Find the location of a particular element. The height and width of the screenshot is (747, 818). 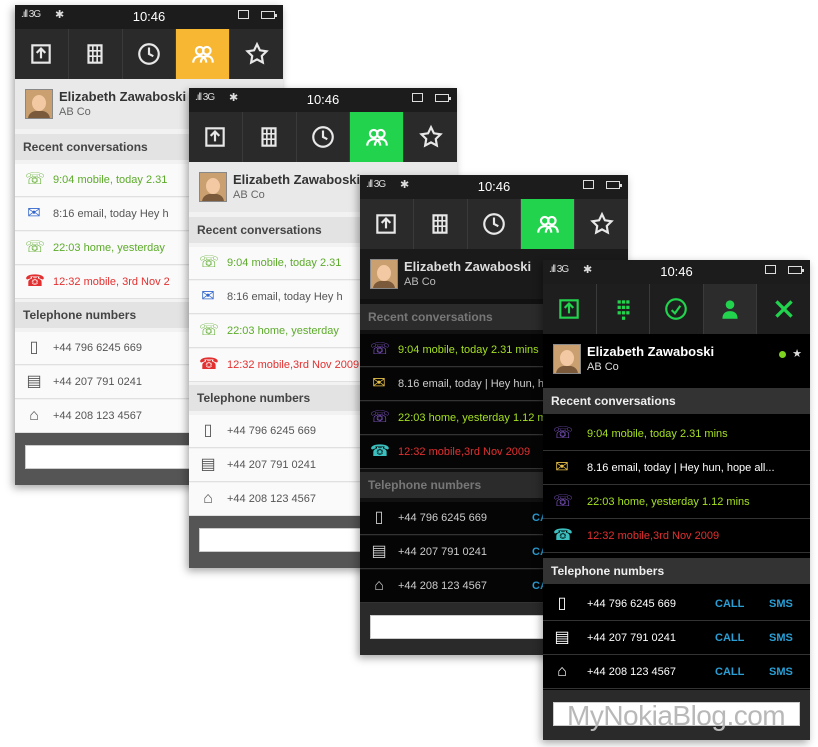

contact-person-icon is located at coordinates (730, 309).